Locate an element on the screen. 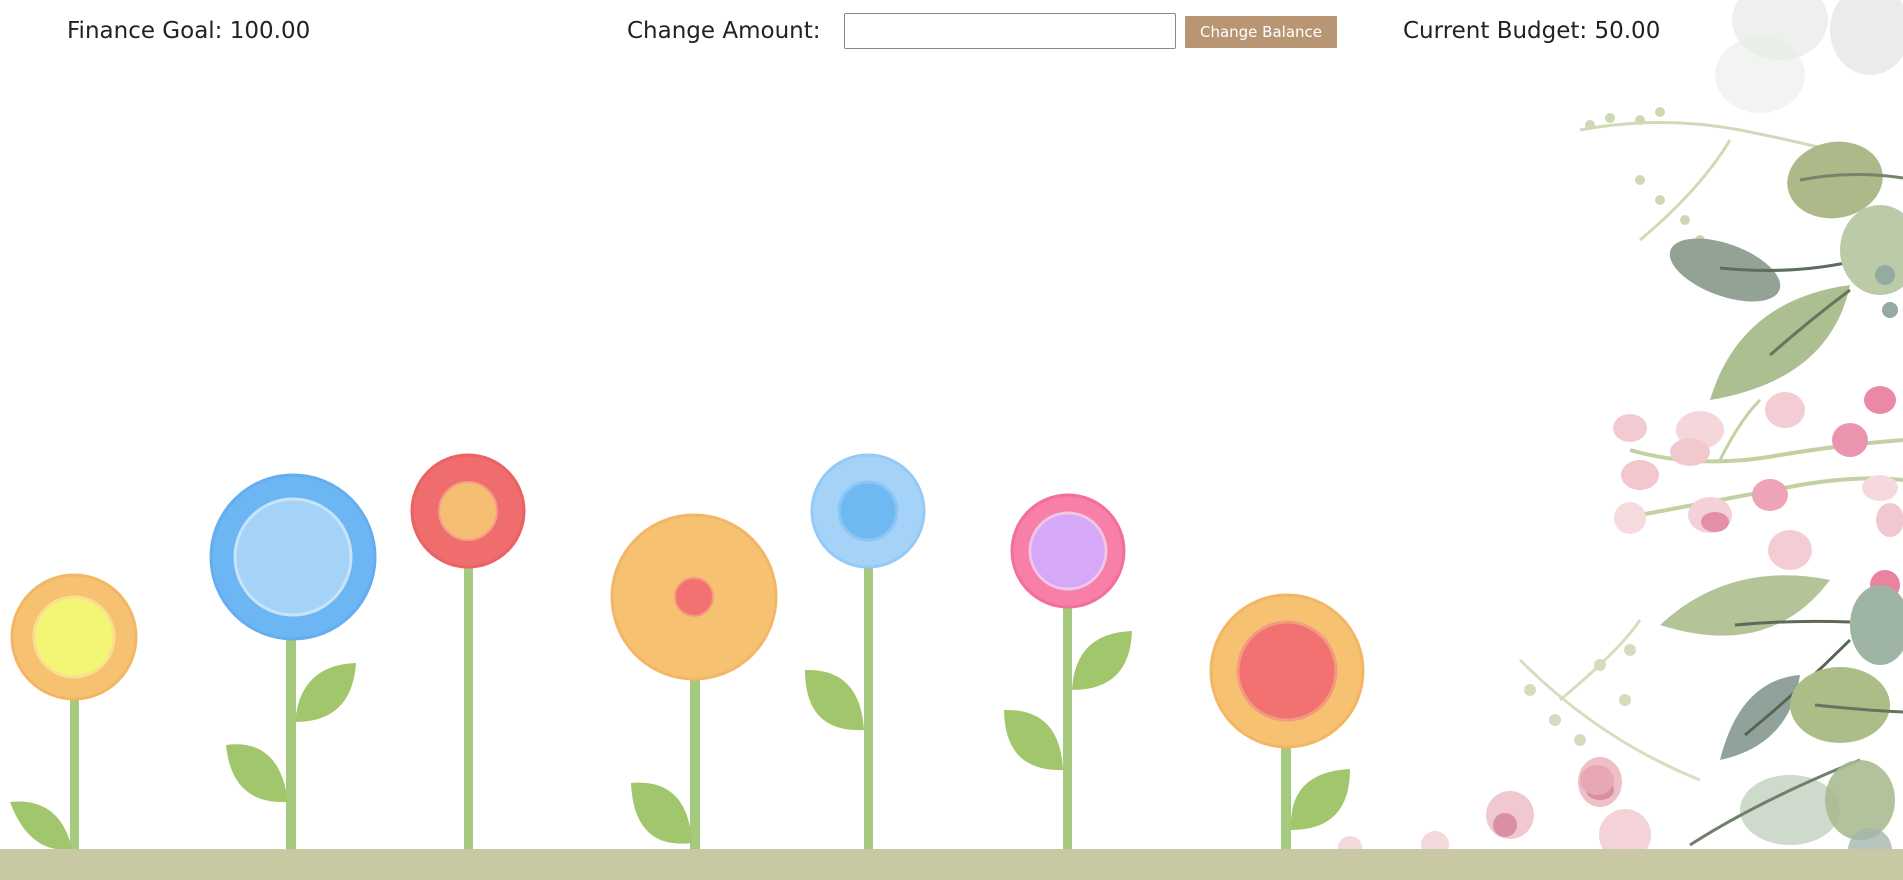  change-amount-label: Change Amount: is located at coordinates (724, 31).